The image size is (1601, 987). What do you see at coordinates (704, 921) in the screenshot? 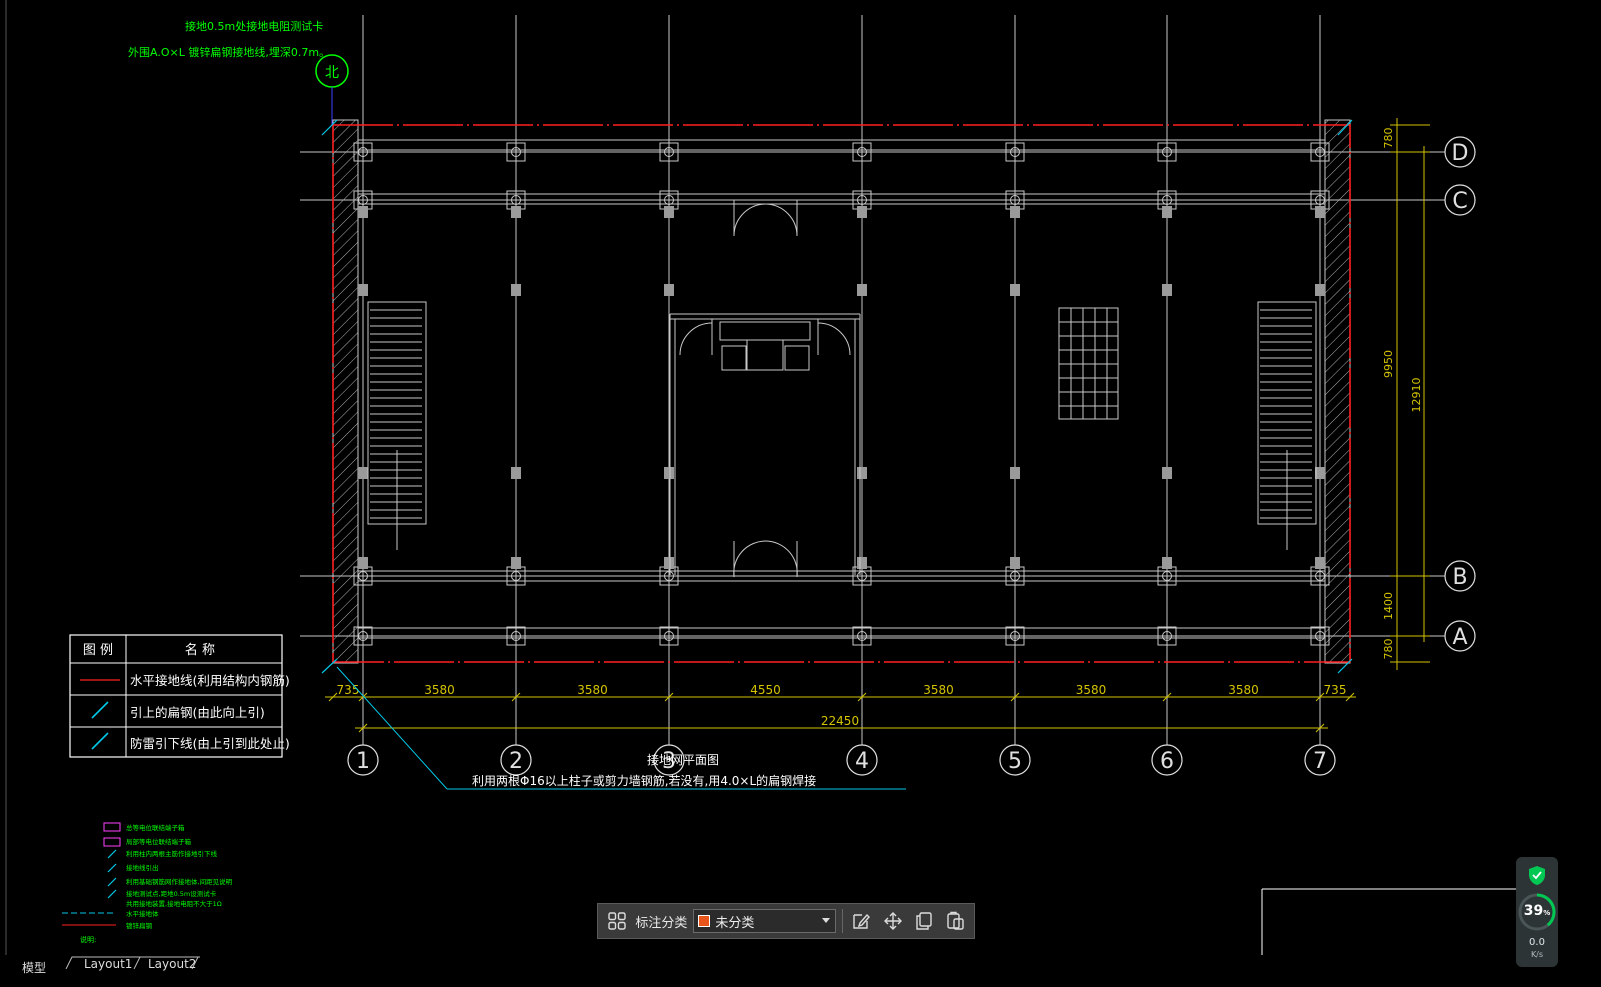
I see `category-color-swatch` at bounding box center [704, 921].